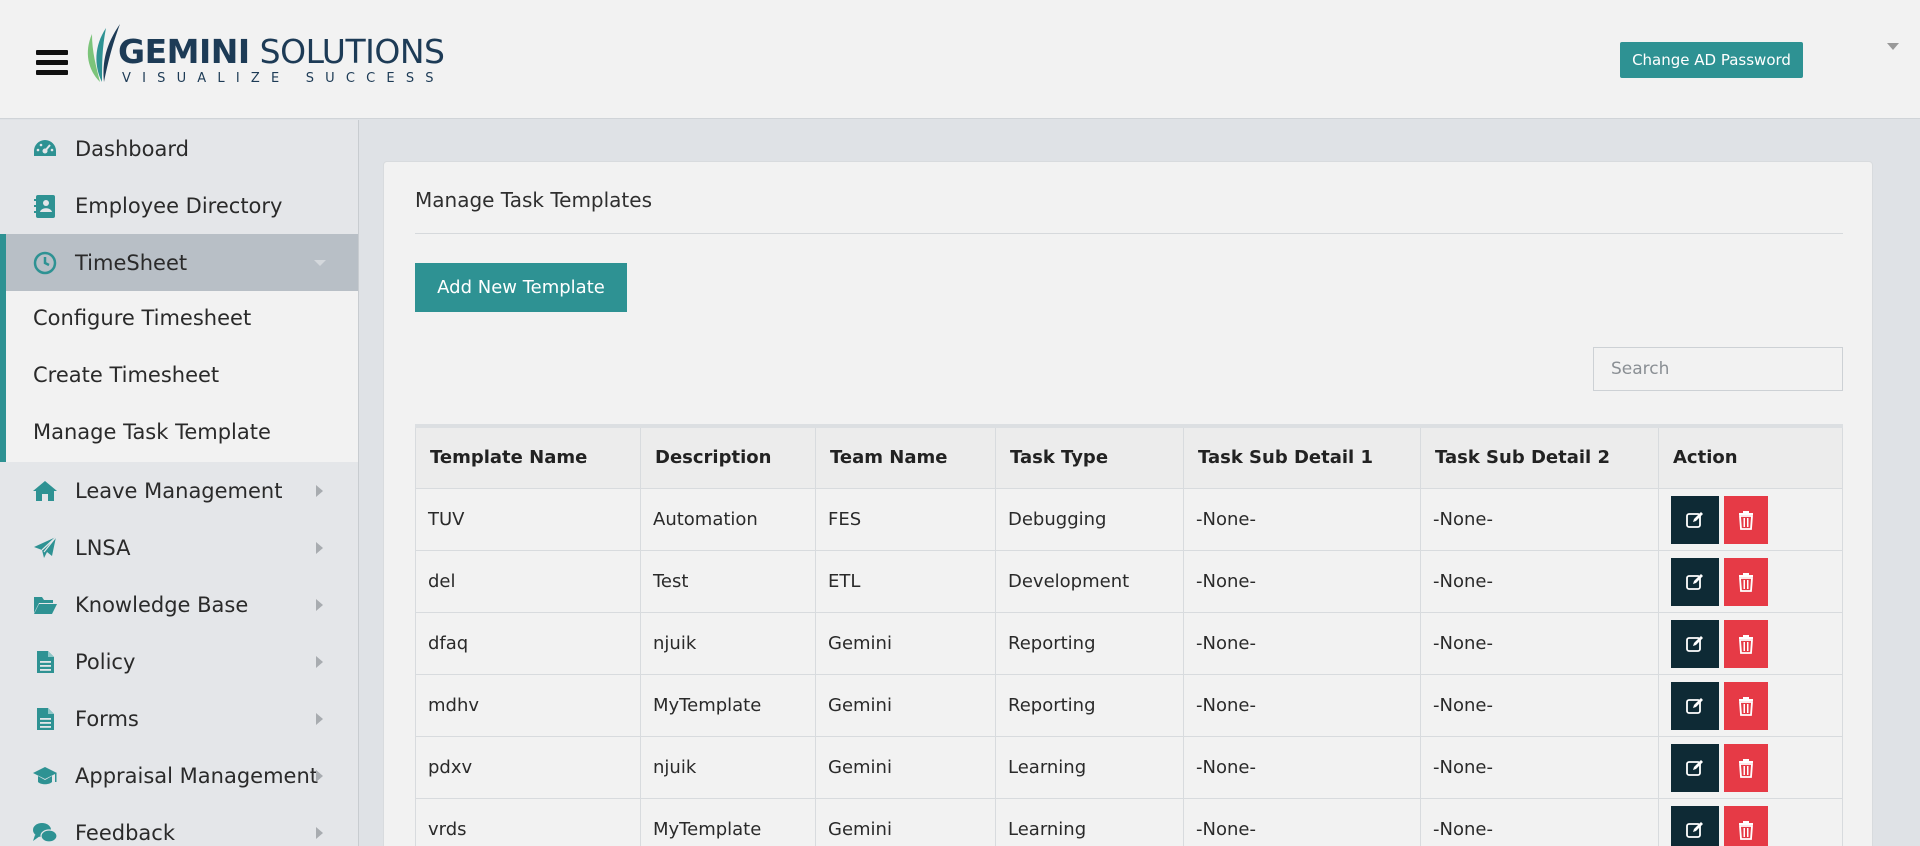  I want to click on sidebar-item-forms: Forms, so click(179, 718).